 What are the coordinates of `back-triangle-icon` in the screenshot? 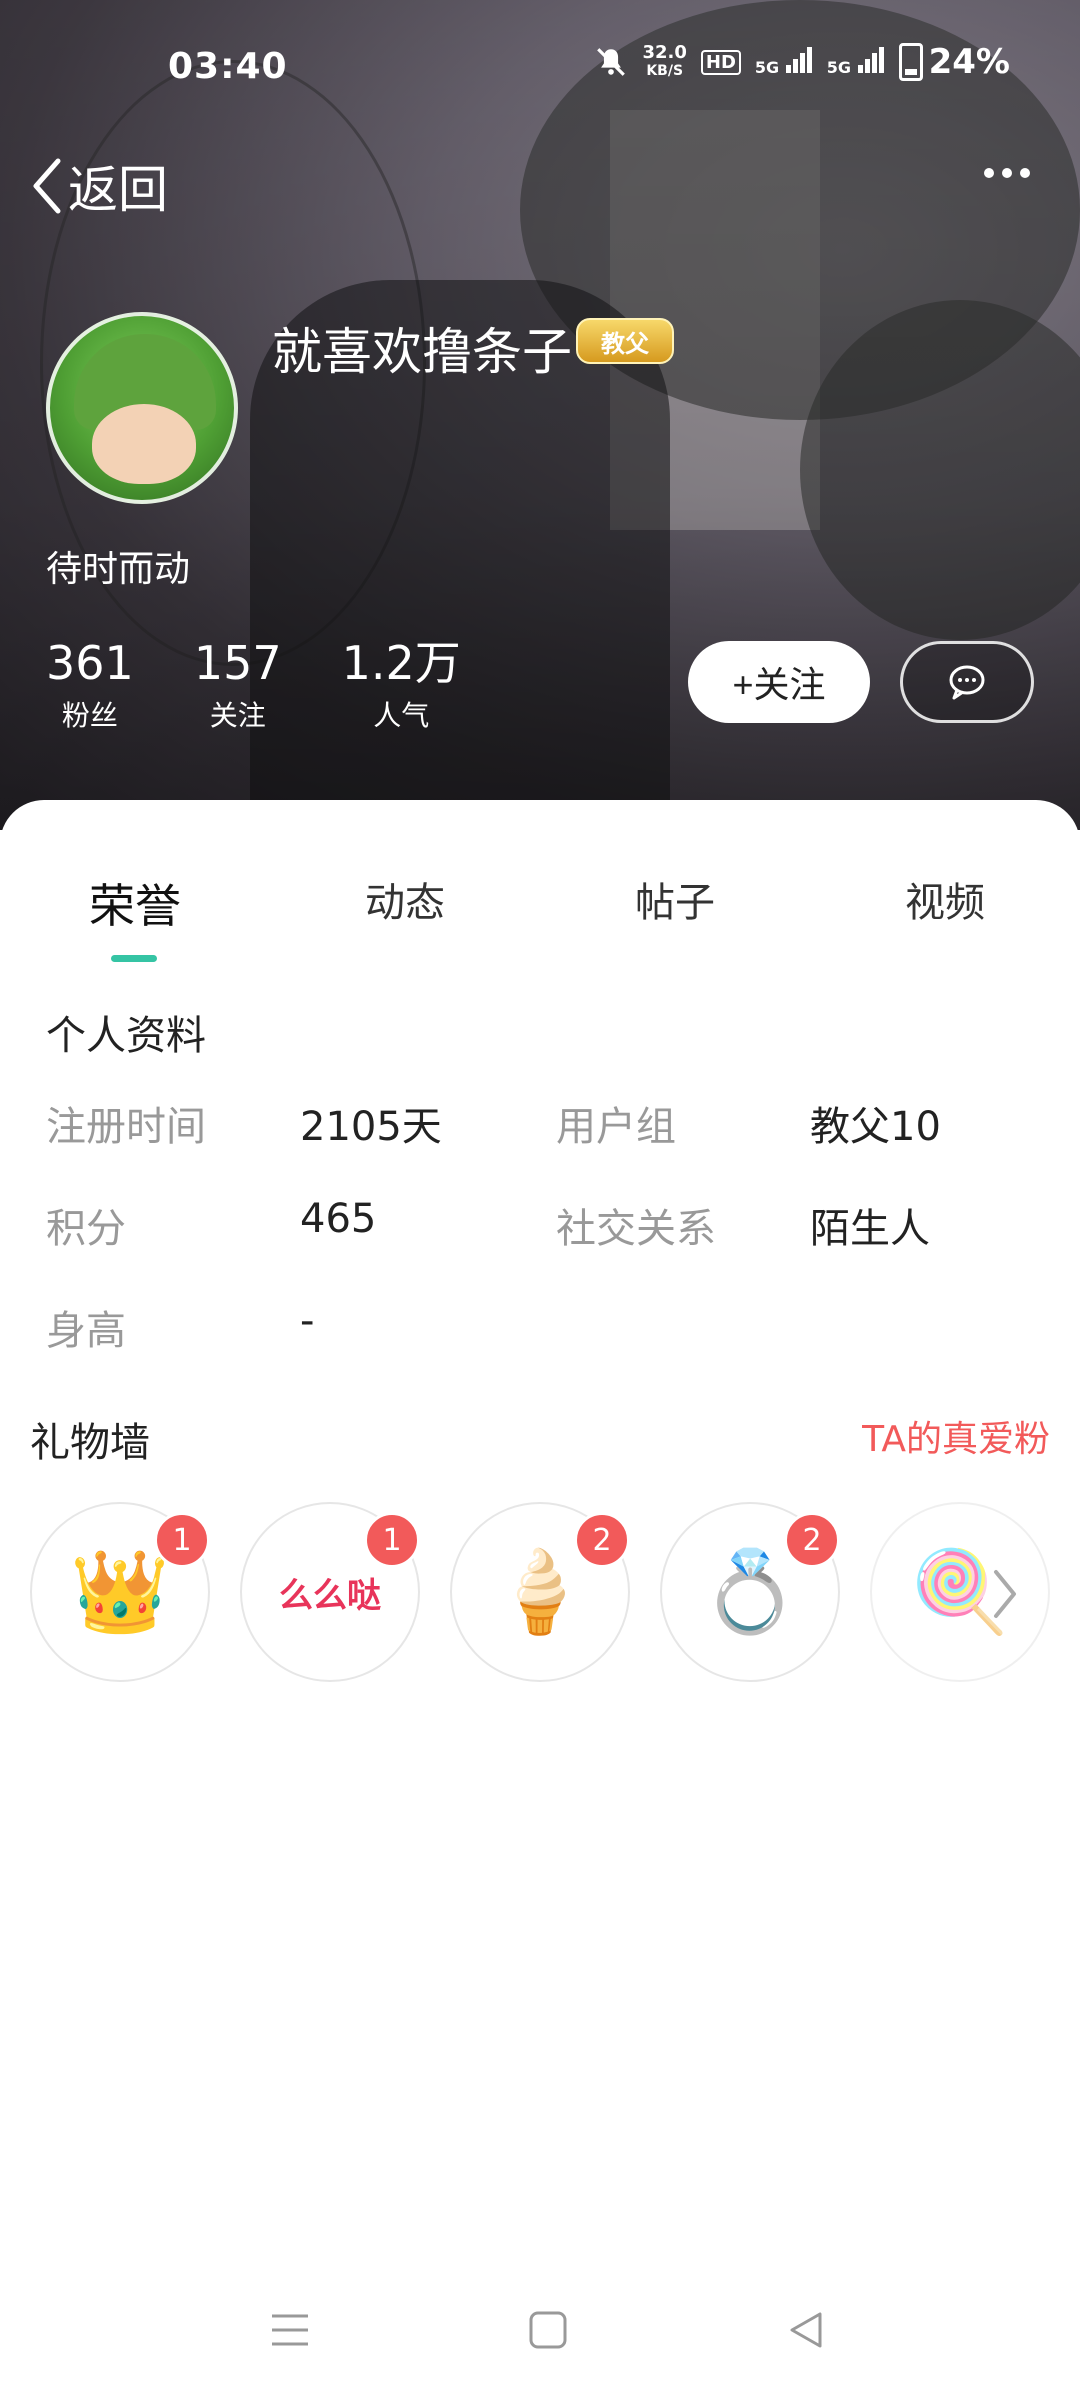 It's located at (806, 2330).